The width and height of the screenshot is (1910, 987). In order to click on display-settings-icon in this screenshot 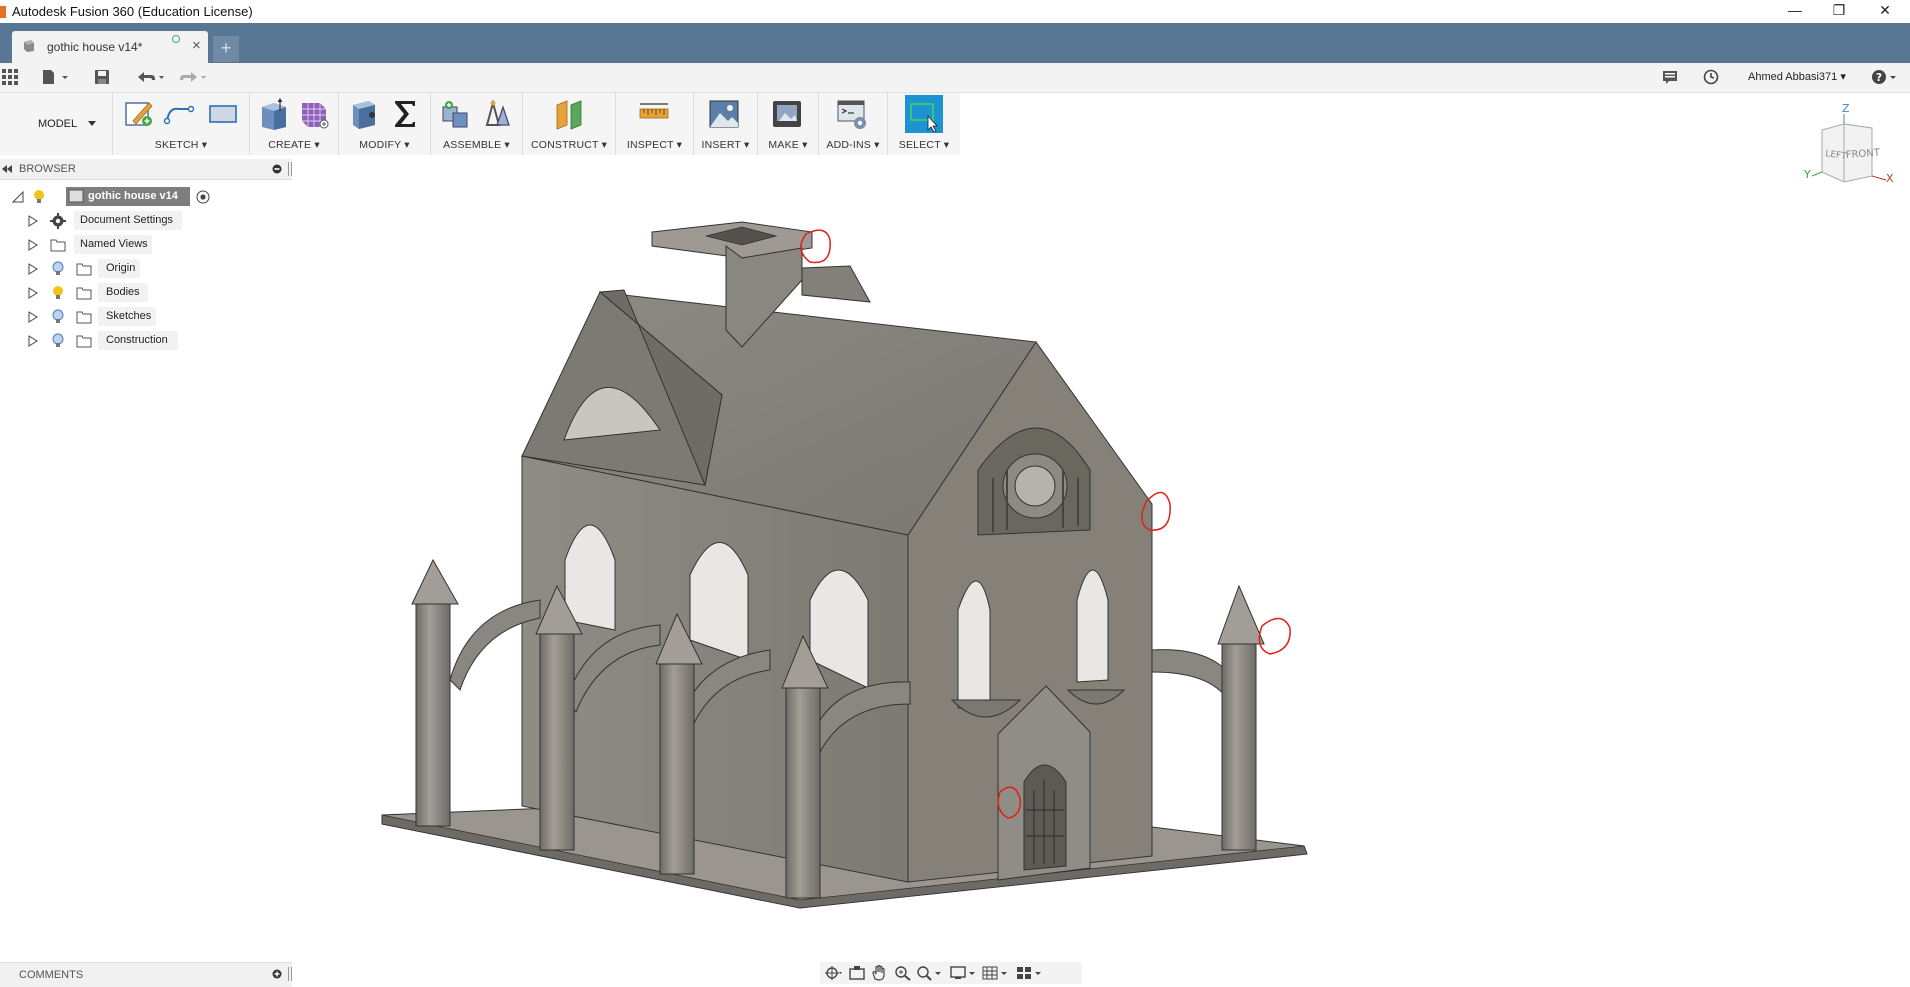, I will do `click(963, 973)`.